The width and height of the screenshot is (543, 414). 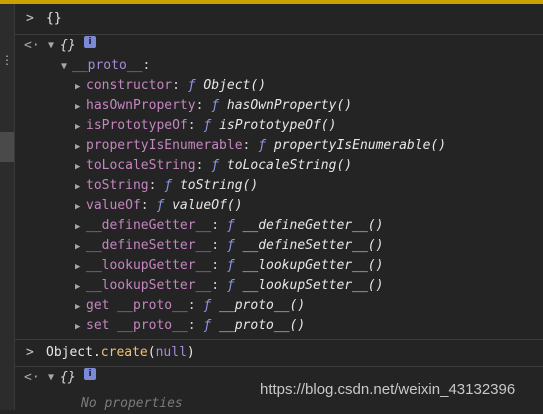 What do you see at coordinates (149, 225) in the screenshot?
I see `property-key: __defineGetter__` at bounding box center [149, 225].